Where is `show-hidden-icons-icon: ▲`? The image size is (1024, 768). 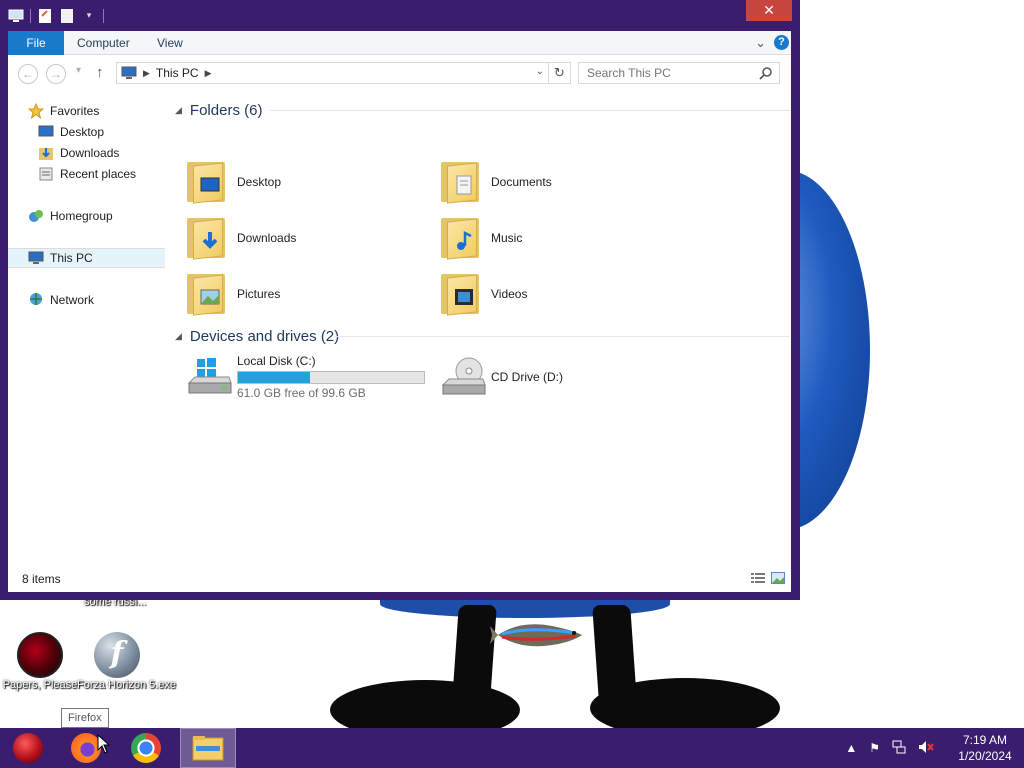 show-hidden-icons-icon: ▲ is located at coordinates (851, 748).